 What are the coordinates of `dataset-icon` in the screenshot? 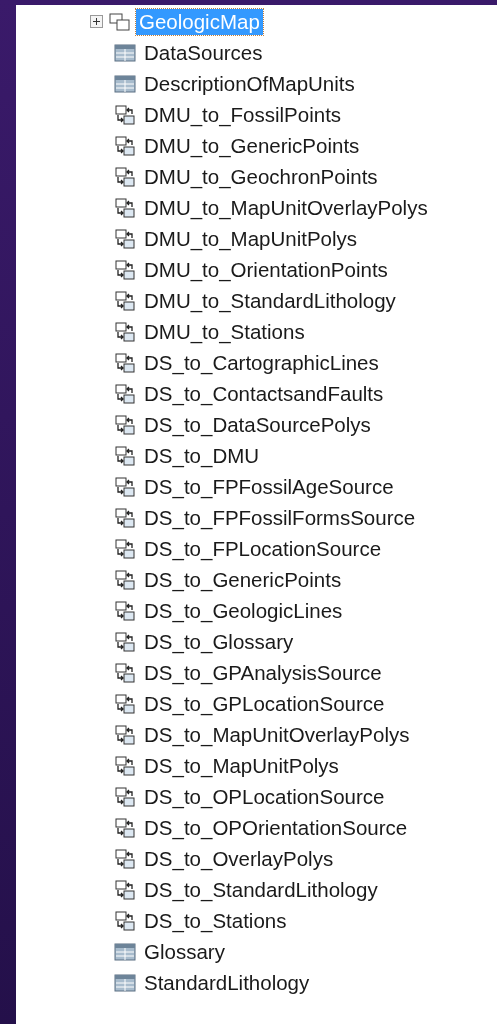 It's located at (120, 21).